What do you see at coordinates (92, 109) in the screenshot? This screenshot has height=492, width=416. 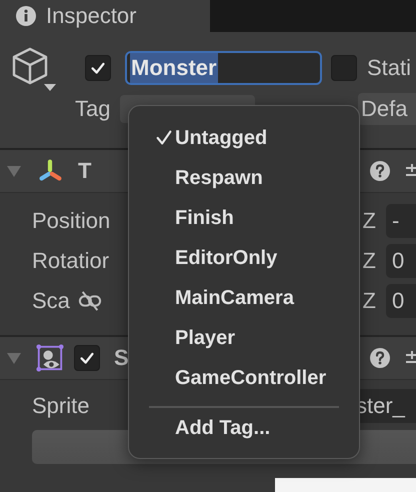 I see `tag-label: Tag` at bounding box center [92, 109].